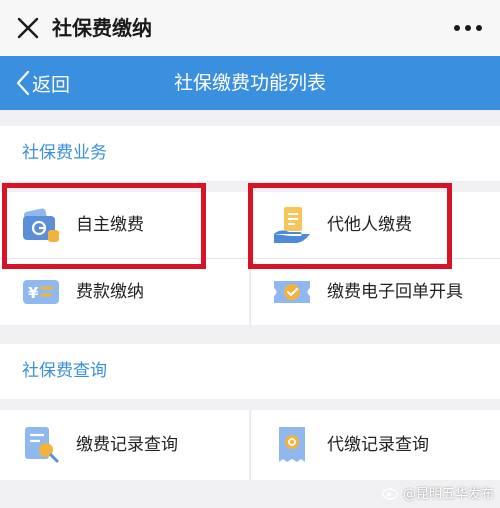 The height and width of the screenshot is (508, 500). I want to click on proxy-record-query-item: 代缴记录查询, so click(375, 445).